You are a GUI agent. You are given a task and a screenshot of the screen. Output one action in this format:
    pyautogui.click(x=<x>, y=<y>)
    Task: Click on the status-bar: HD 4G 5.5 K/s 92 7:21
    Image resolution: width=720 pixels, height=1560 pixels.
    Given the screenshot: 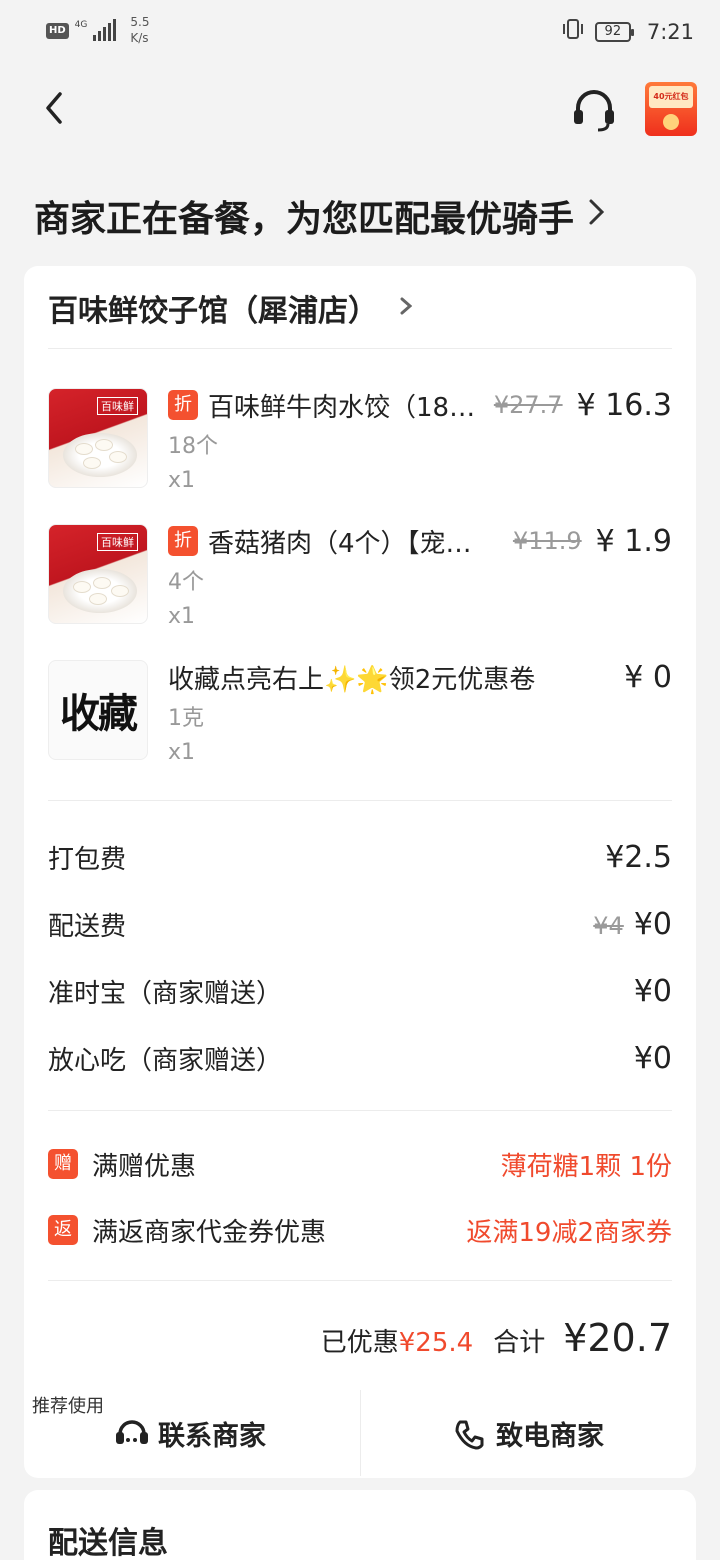 What is the action you would take?
    pyautogui.click(x=360, y=32)
    